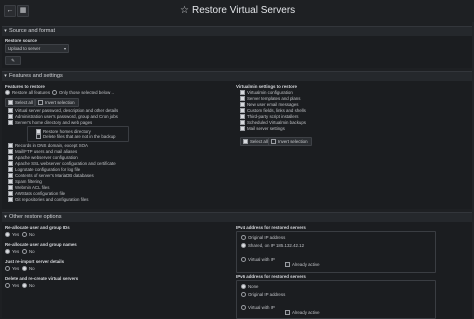 This screenshot has height=319, width=474. What do you see at coordinates (271, 227) in the screenshot?
I see `ipv4-label: IPv4 address for restored servers` at bounding box center [271, 227].